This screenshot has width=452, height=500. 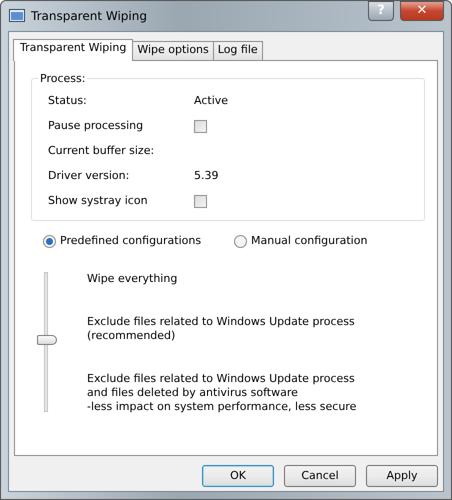 I want to click on slider, so click(x=47, y=342).